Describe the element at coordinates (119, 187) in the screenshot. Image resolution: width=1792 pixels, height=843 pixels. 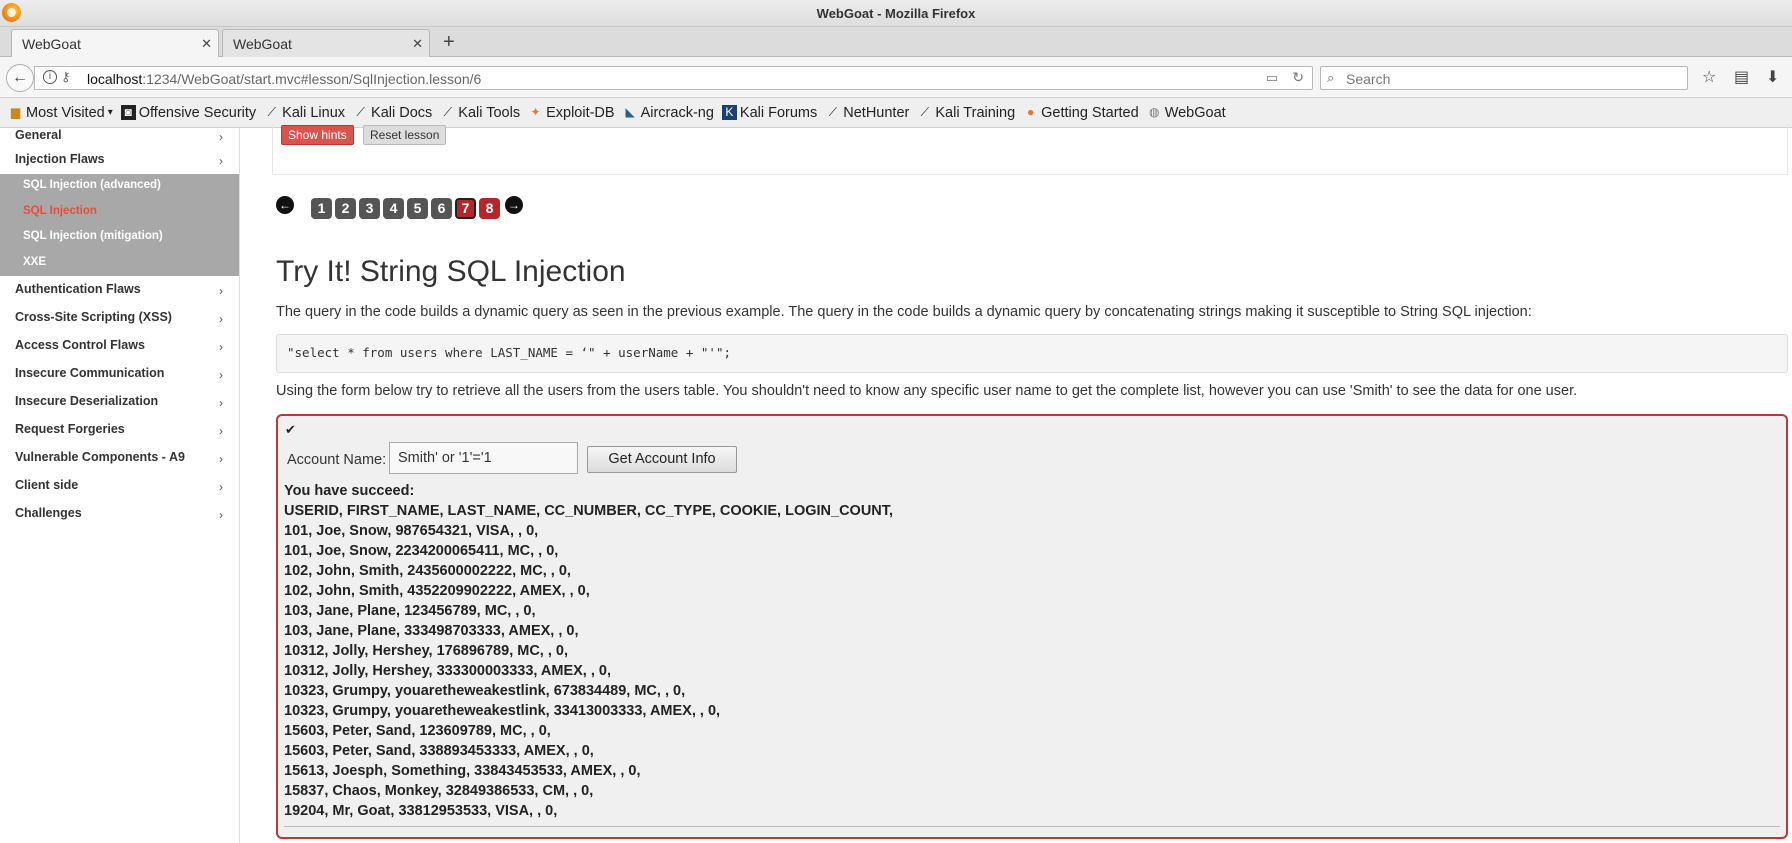
I see `submenu-item-sql-injection-advanced: SQL Injection (advanced)` at that location.